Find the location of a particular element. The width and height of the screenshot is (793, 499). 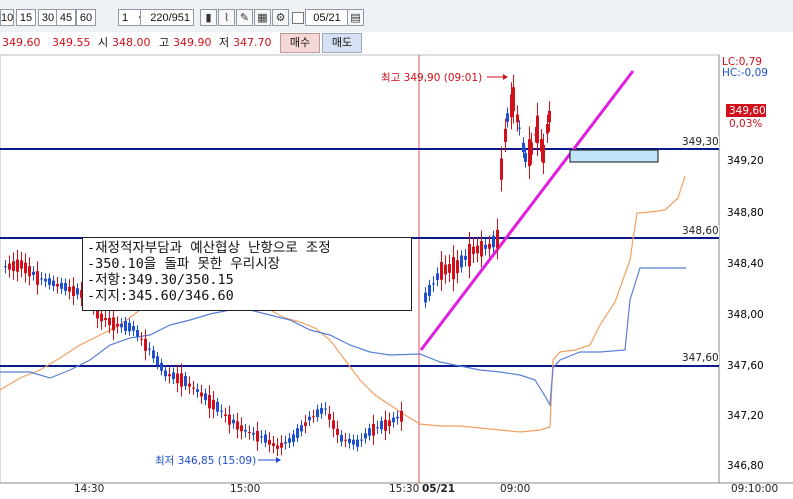

x-tick-0900: 09:00 is located at coordinates (515, 489).